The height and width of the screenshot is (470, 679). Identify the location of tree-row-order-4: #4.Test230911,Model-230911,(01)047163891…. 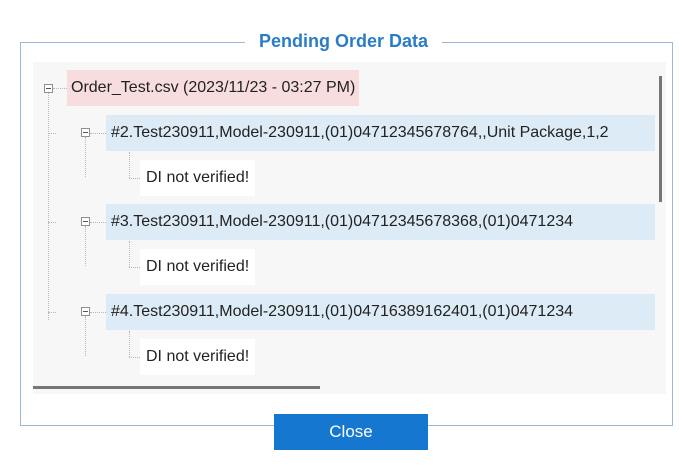
(380, 312).